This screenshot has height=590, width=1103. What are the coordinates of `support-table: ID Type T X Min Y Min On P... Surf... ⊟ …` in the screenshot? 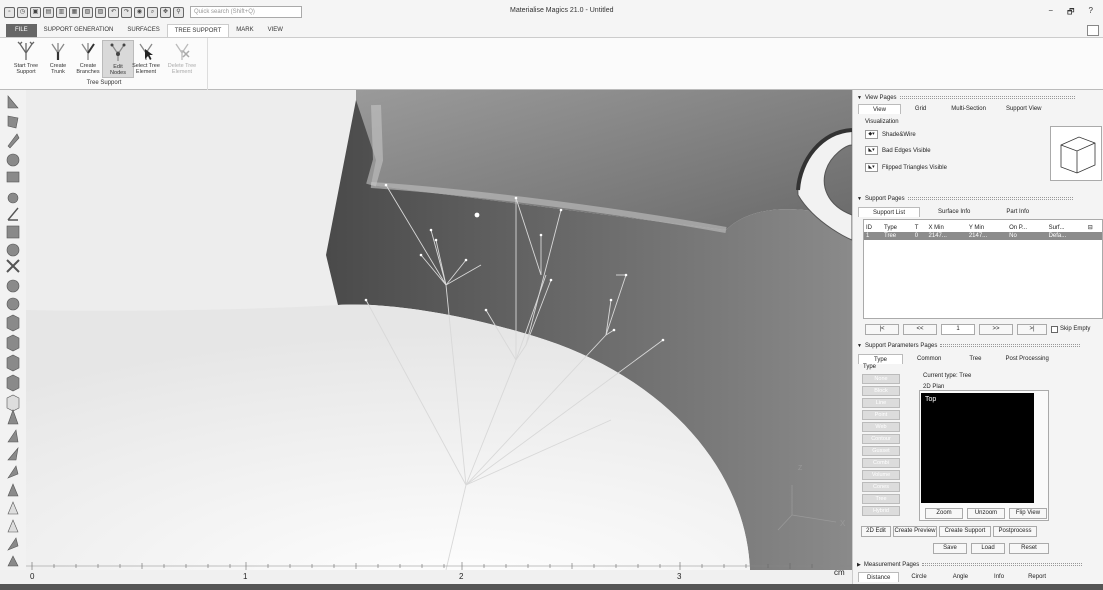 It's located at (983, 231).